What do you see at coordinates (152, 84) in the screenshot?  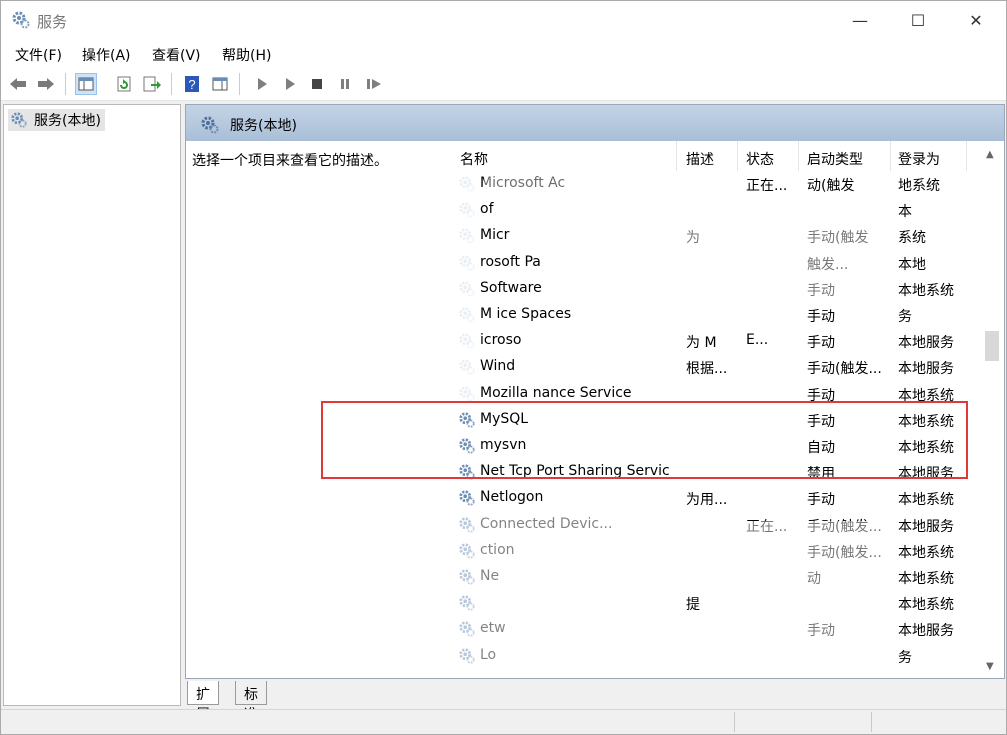 I see `export-list-icon` at bounding box center [152, 84].